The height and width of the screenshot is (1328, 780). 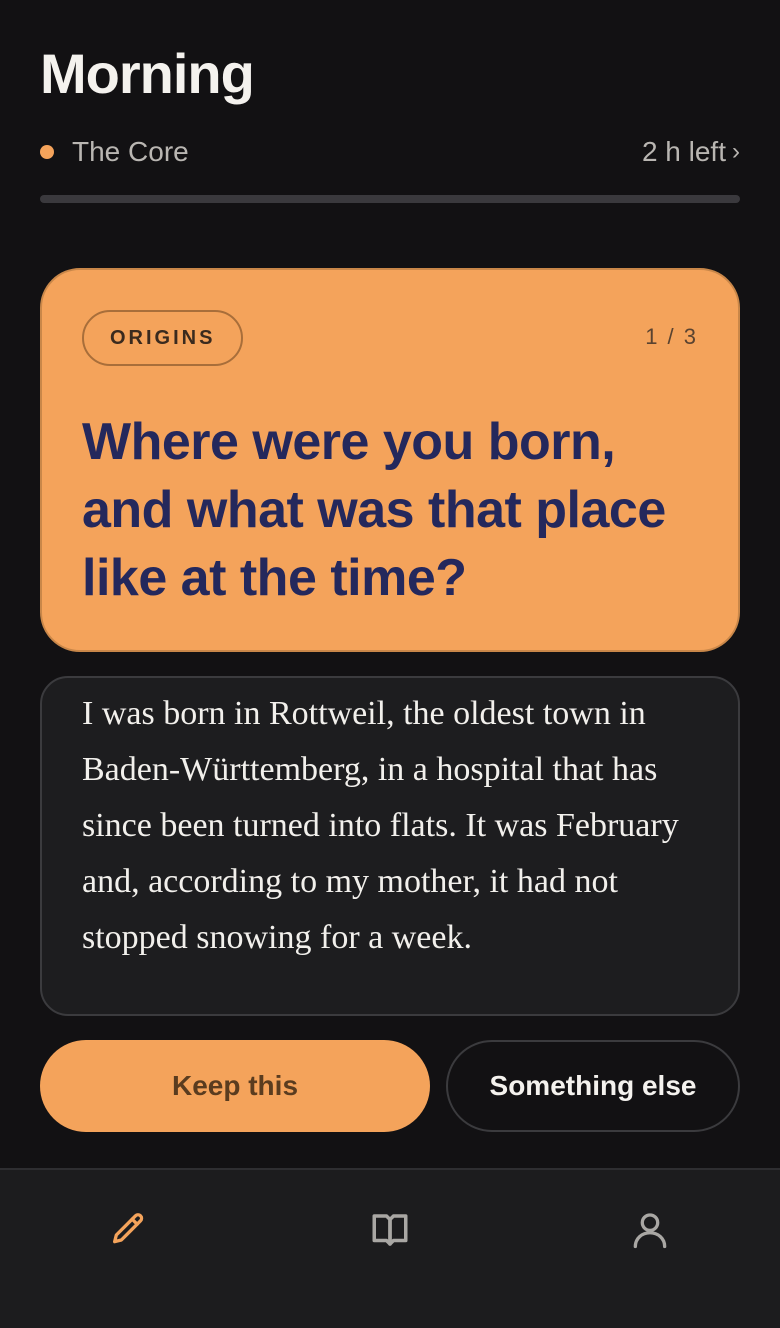 I want to click on book-icon, so click(x=390, y=1230).